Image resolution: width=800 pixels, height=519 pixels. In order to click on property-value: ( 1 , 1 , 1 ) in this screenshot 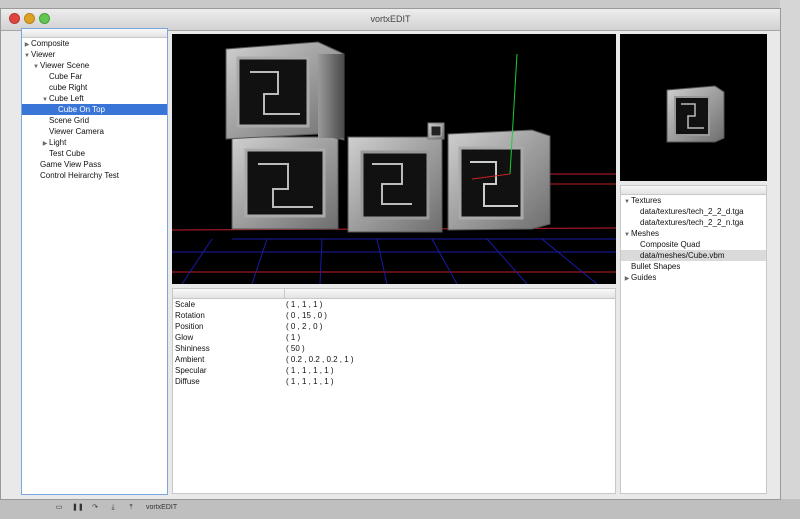, I will do `click(304, 304)`.